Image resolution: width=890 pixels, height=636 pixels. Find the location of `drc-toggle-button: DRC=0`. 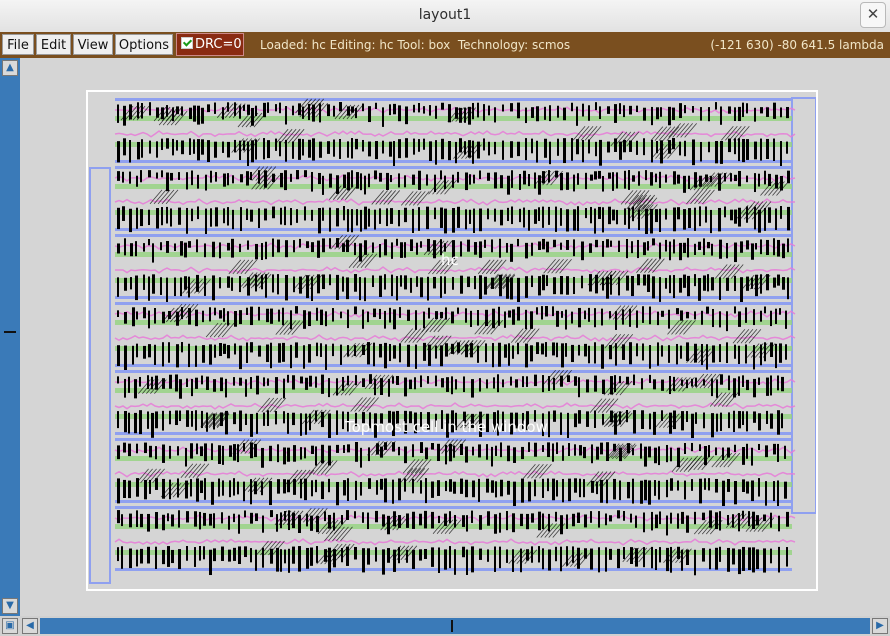

drc-toggle-button: DRC=0 is located at coordinates (210, 44).